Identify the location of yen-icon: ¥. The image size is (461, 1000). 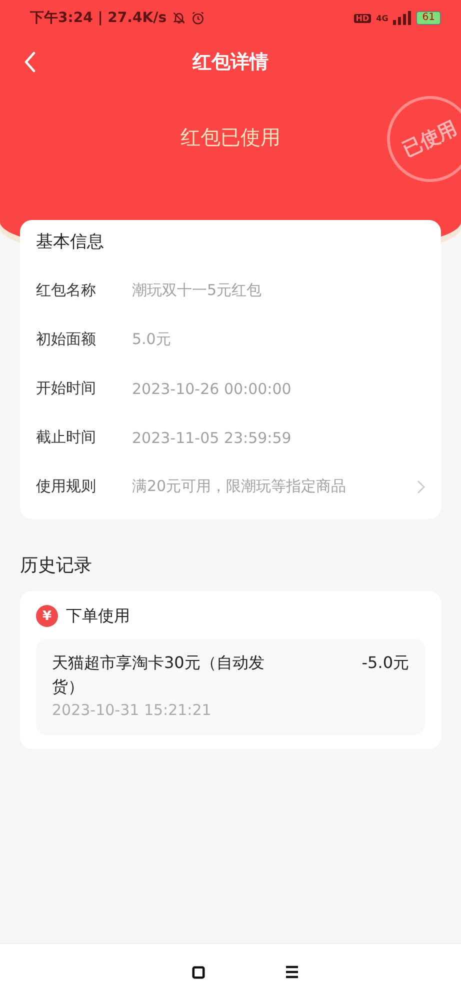
(47, 616).